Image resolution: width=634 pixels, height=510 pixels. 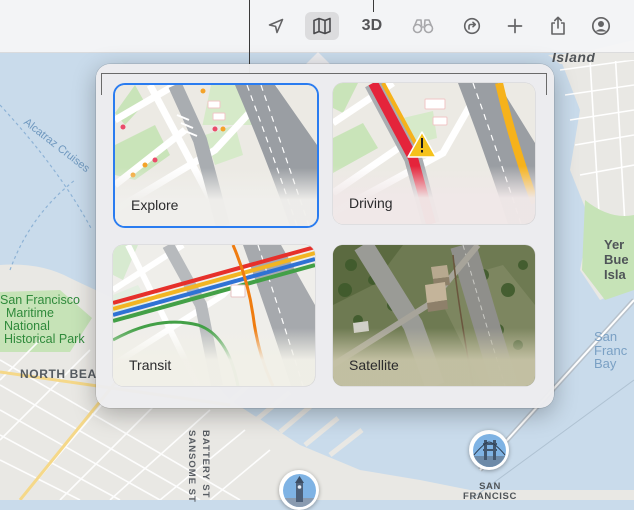 What do you see at coordinates (605, 364) in the screenshot?
I see `bay-line-3: Bay` at bounding box center [605, 364].